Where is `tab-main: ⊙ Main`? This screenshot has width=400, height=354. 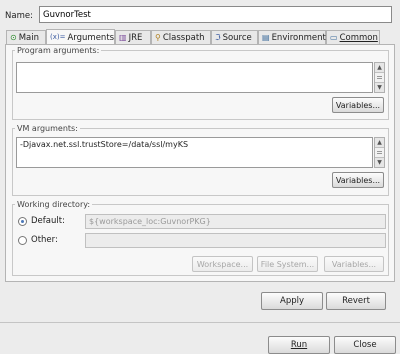 tab-main: ⊙ Main is located at coordinates (26, 37).